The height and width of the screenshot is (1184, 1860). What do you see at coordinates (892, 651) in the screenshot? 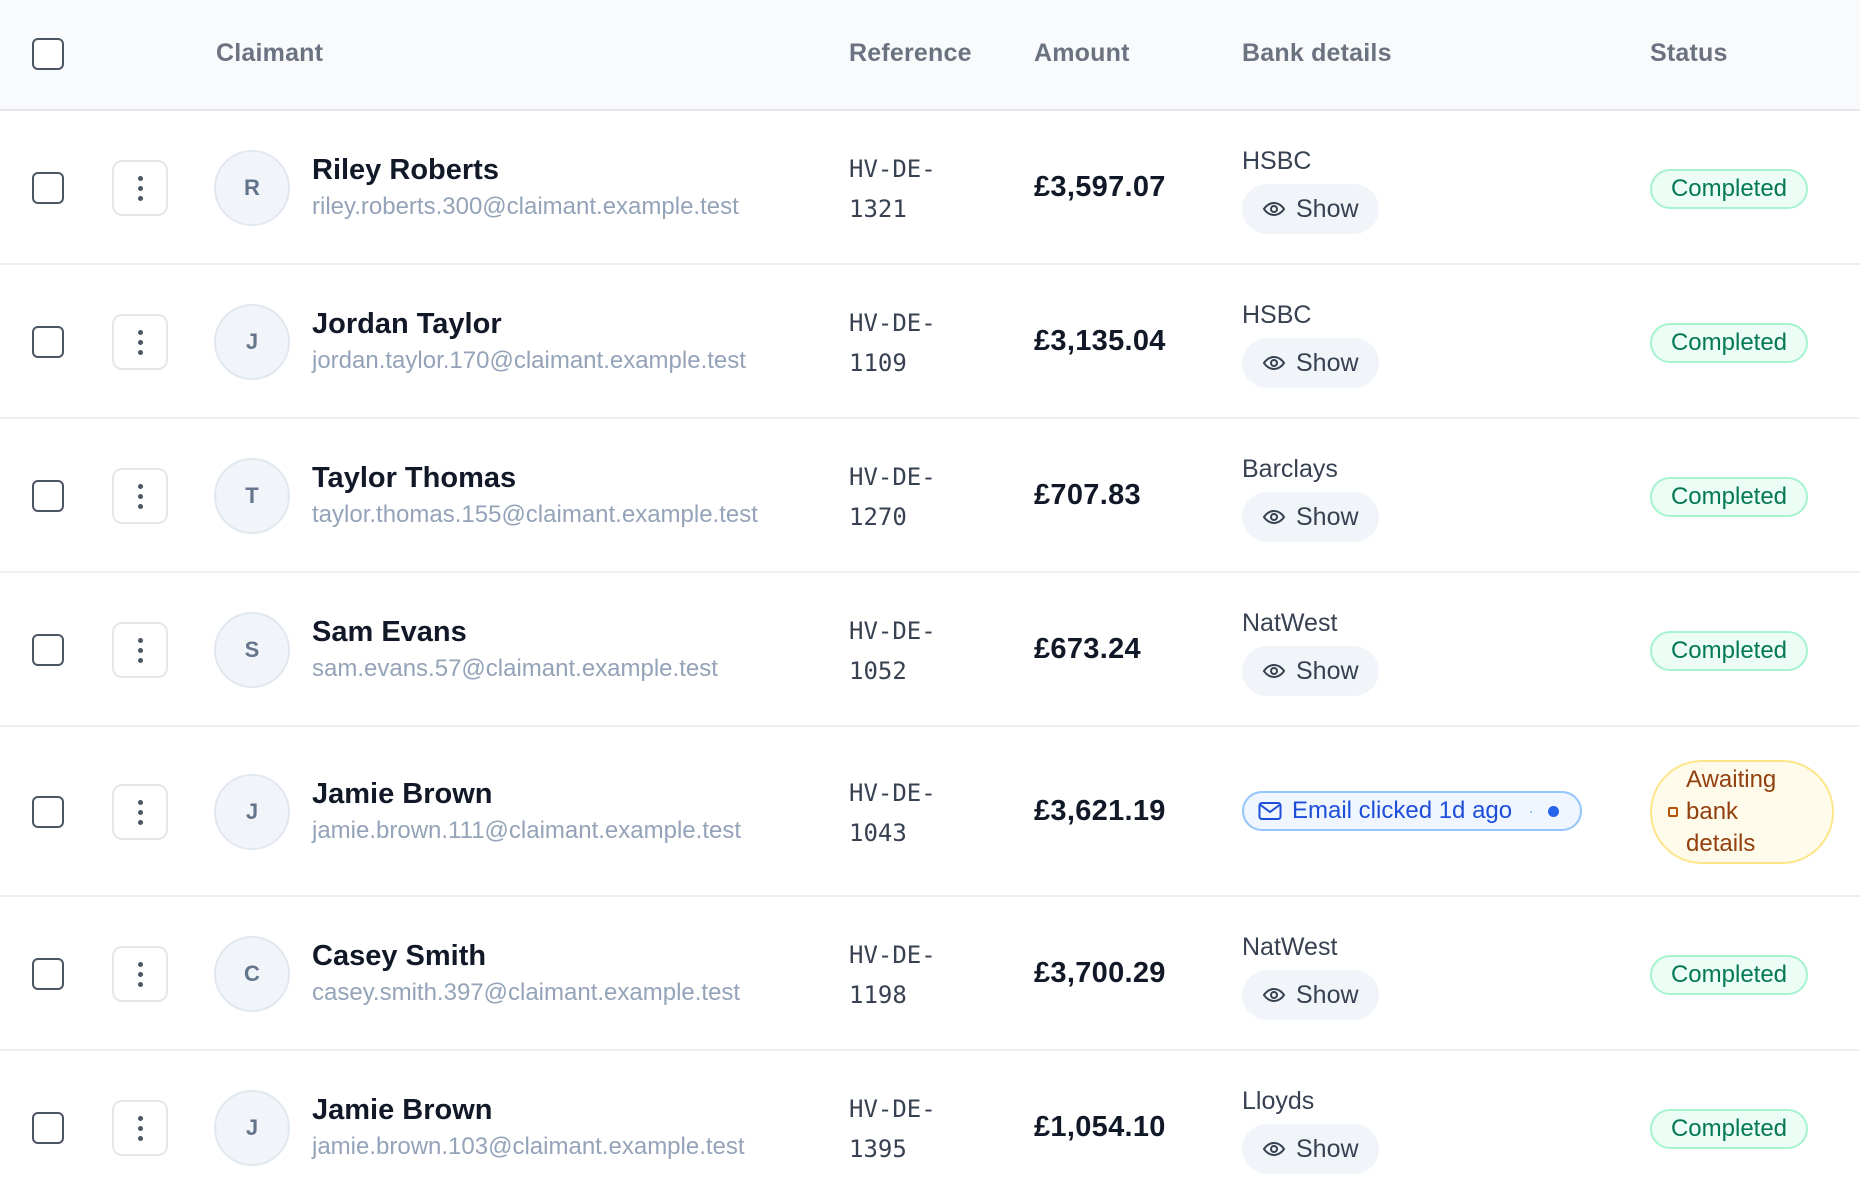
I see `reference: HV-DE- 1052` at bounding box center [892, 651].